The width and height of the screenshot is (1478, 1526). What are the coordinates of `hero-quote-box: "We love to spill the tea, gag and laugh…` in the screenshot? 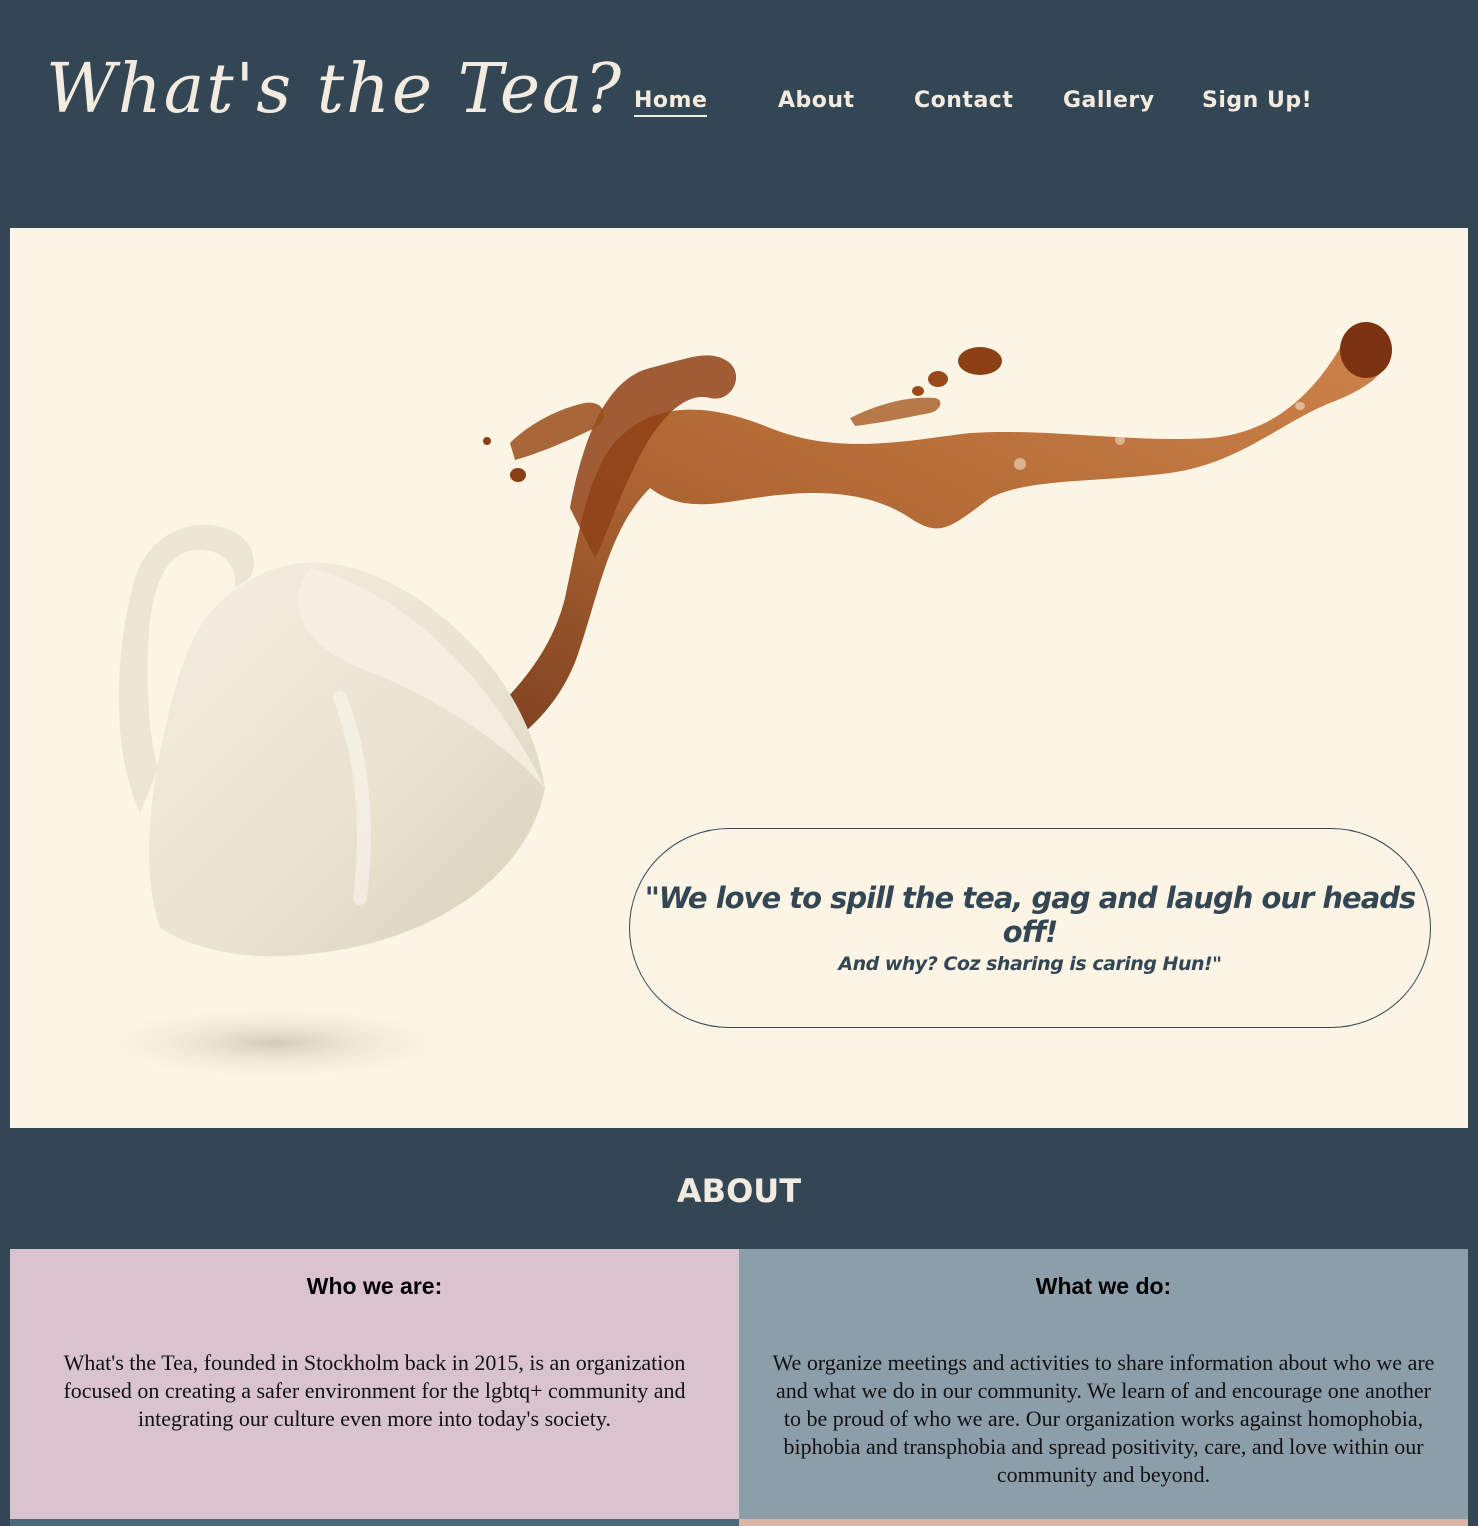 It's located at (1030, 928).